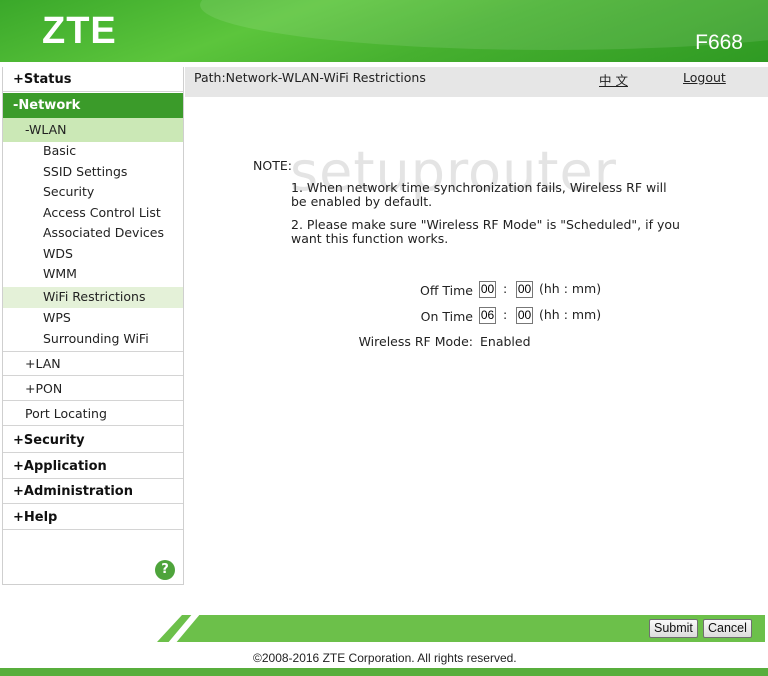 This screenshot has width=768, height=676. What do you see at coordinates (570, 314) in the screenshot?
I see `on-time-hint: (hh : mm)` at bounding box center [570, 314].